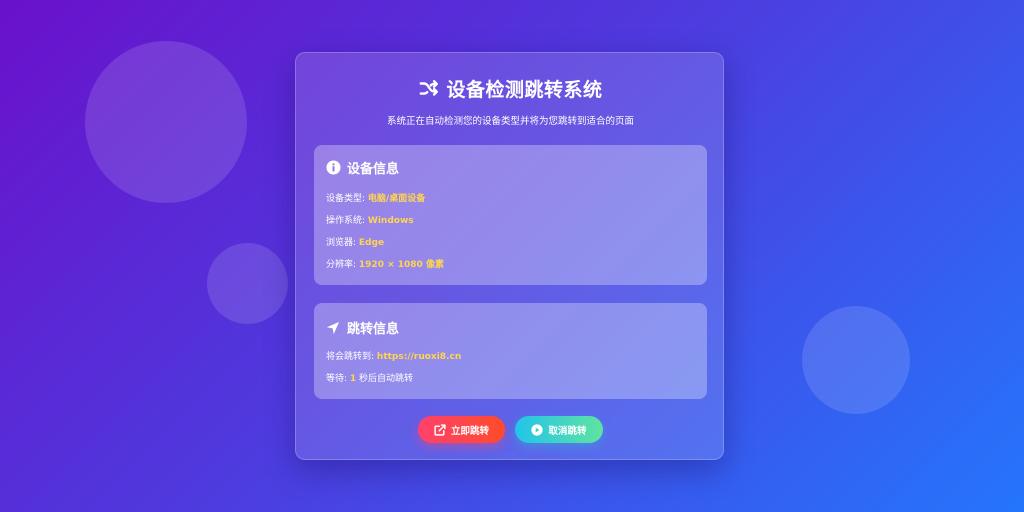  Describe the element at coordinates (401, 265) in the screenshot. I see `resolution-value: 1920 × 1080 像素` at that location.